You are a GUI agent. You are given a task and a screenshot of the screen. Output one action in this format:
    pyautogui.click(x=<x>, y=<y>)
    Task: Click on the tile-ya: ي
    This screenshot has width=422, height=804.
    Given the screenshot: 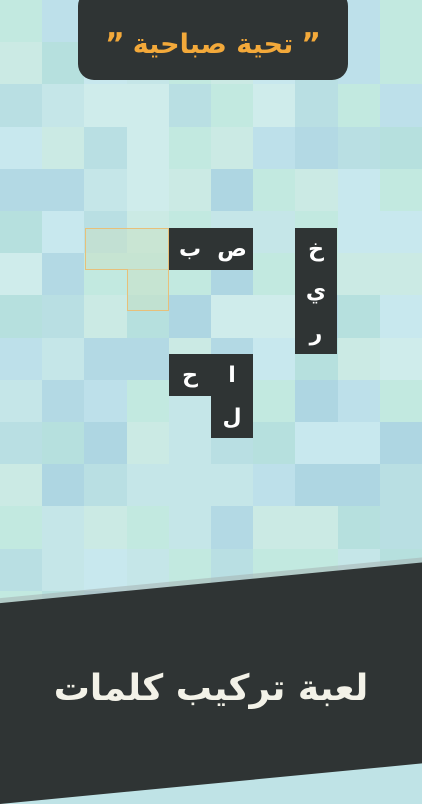 What is the action you would take?
    pyautogui.click(x=316, y=291)
    